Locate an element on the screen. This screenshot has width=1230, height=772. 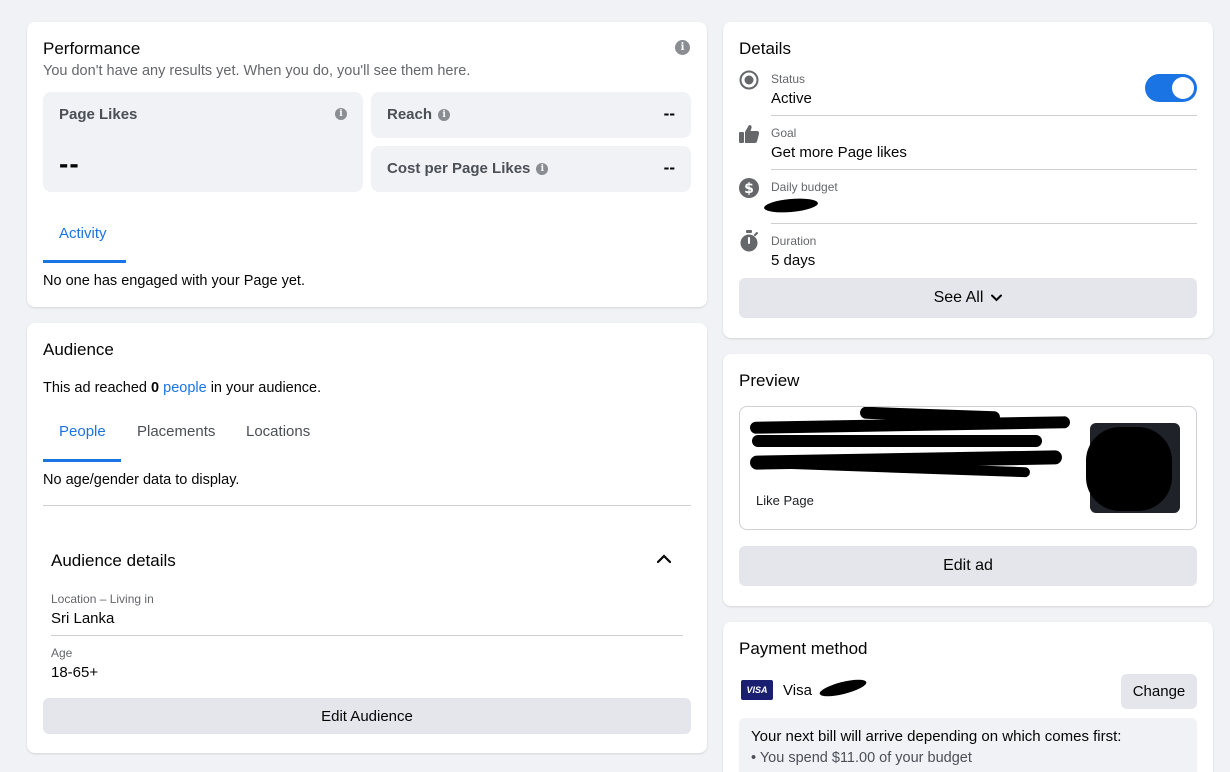
visa-badge: VISA is located at coordinates (757, 690).